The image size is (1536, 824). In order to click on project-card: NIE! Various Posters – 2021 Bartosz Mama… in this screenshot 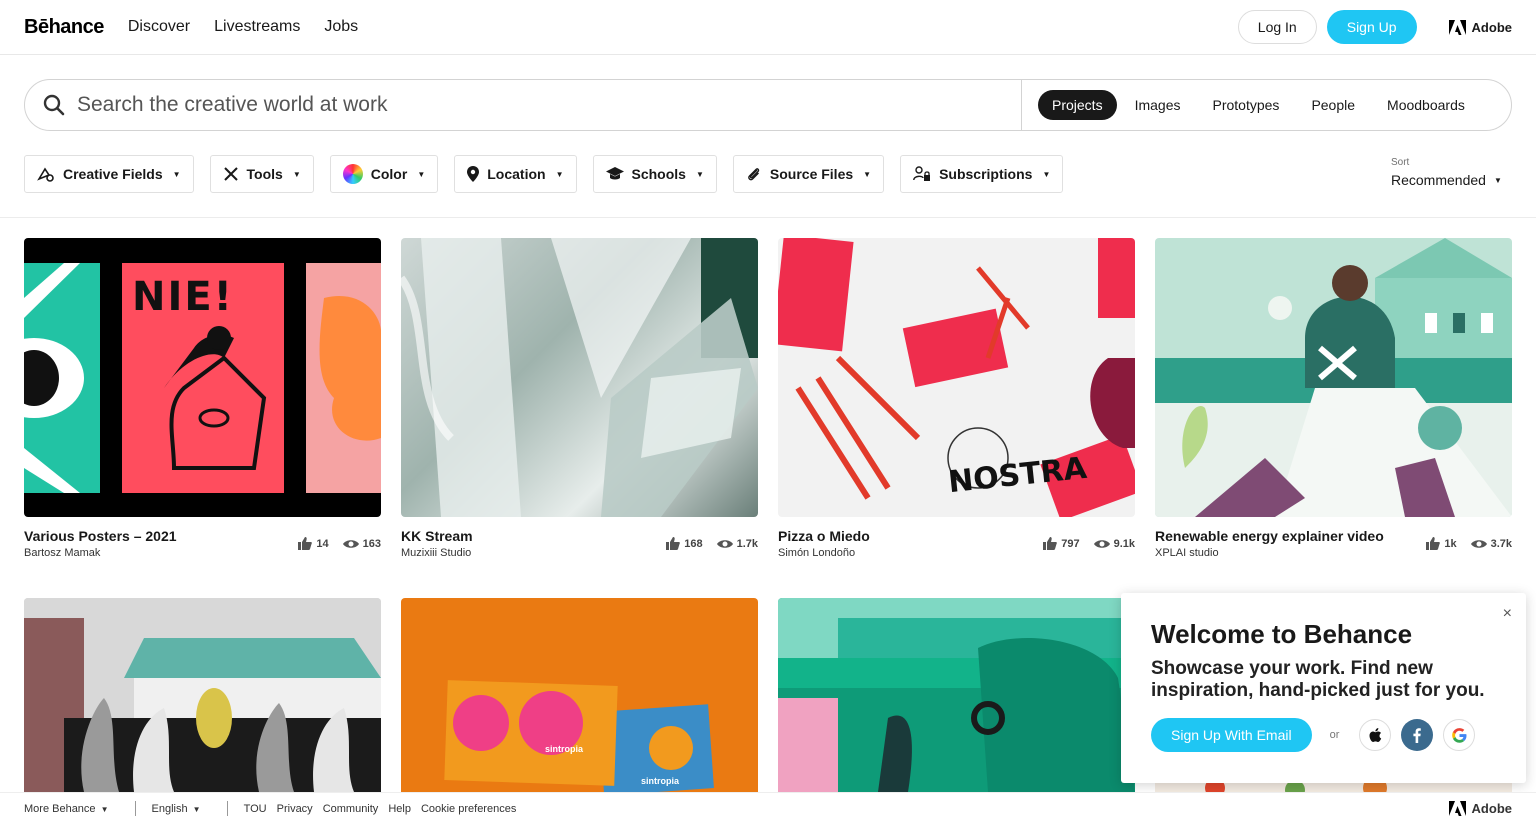, I will do `click(202, 398)`.